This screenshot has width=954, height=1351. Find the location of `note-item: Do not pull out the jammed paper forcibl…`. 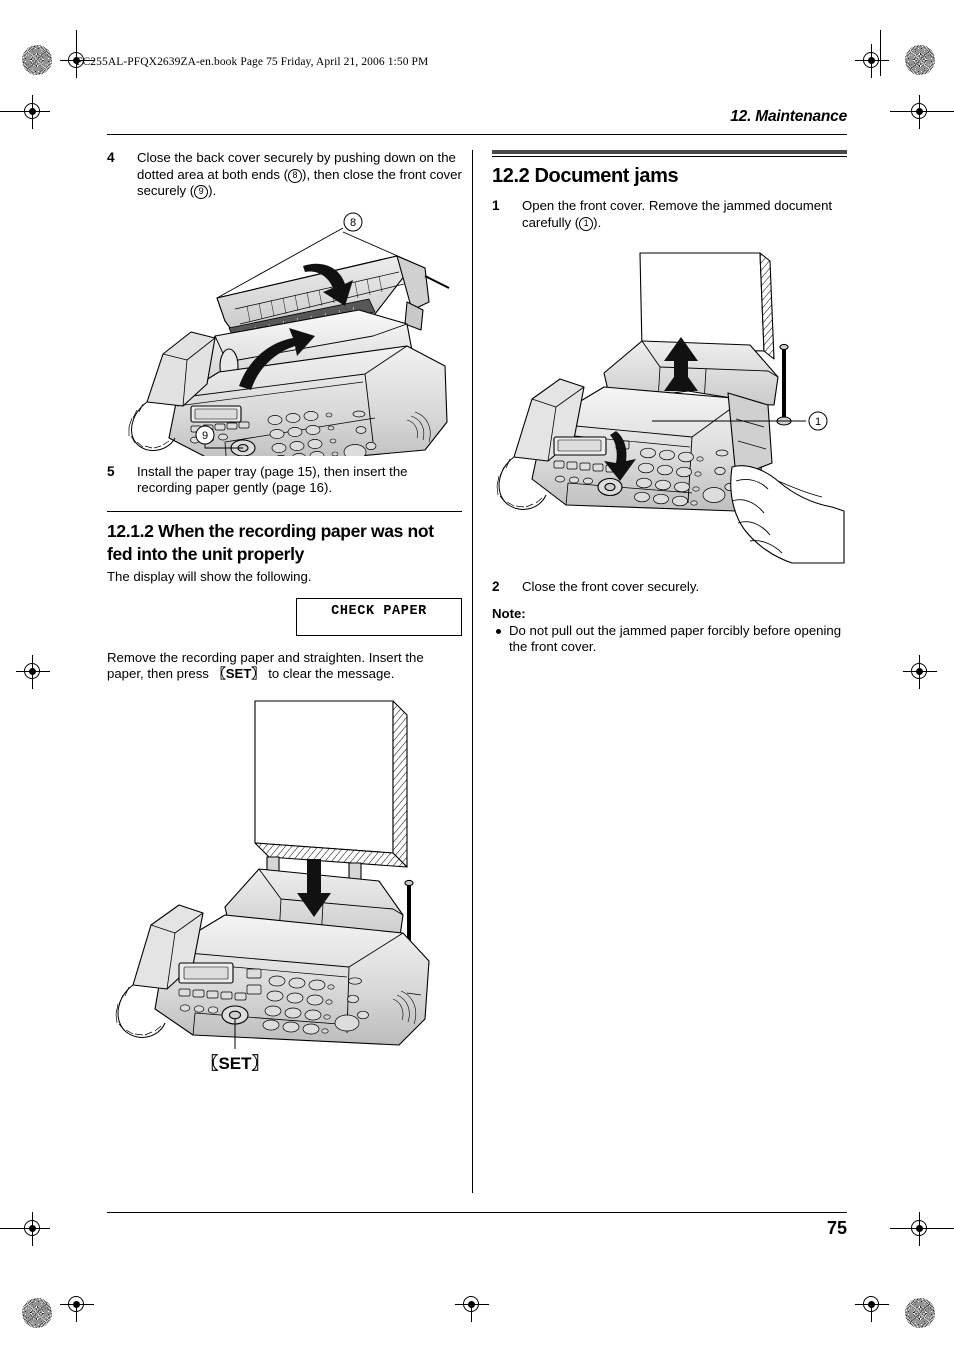

note-item: Do not pull out the jammed paper forcibl… is located at coordinates (669, 639).